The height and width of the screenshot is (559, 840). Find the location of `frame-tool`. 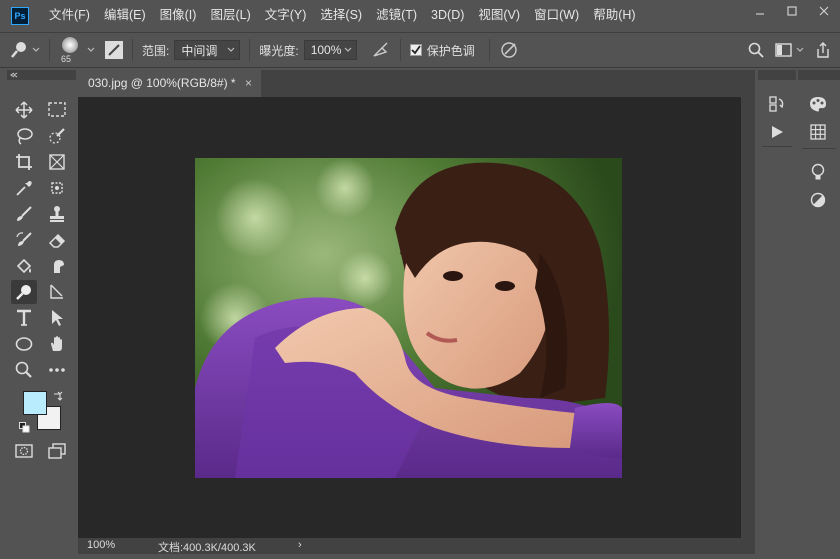

frame-tool is located at coordinates (57, 162).